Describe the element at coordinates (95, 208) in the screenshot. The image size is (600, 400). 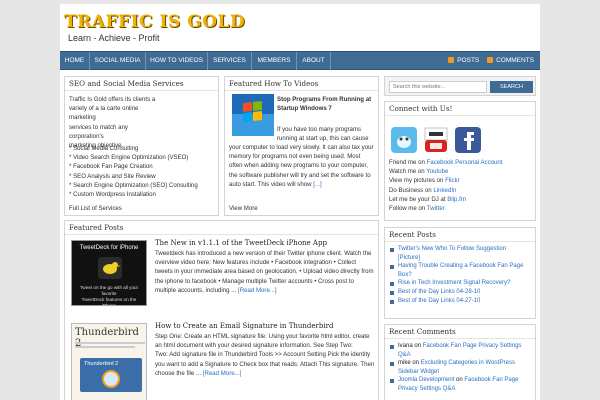
I see `full-services-link: Full List of Services` at that location.